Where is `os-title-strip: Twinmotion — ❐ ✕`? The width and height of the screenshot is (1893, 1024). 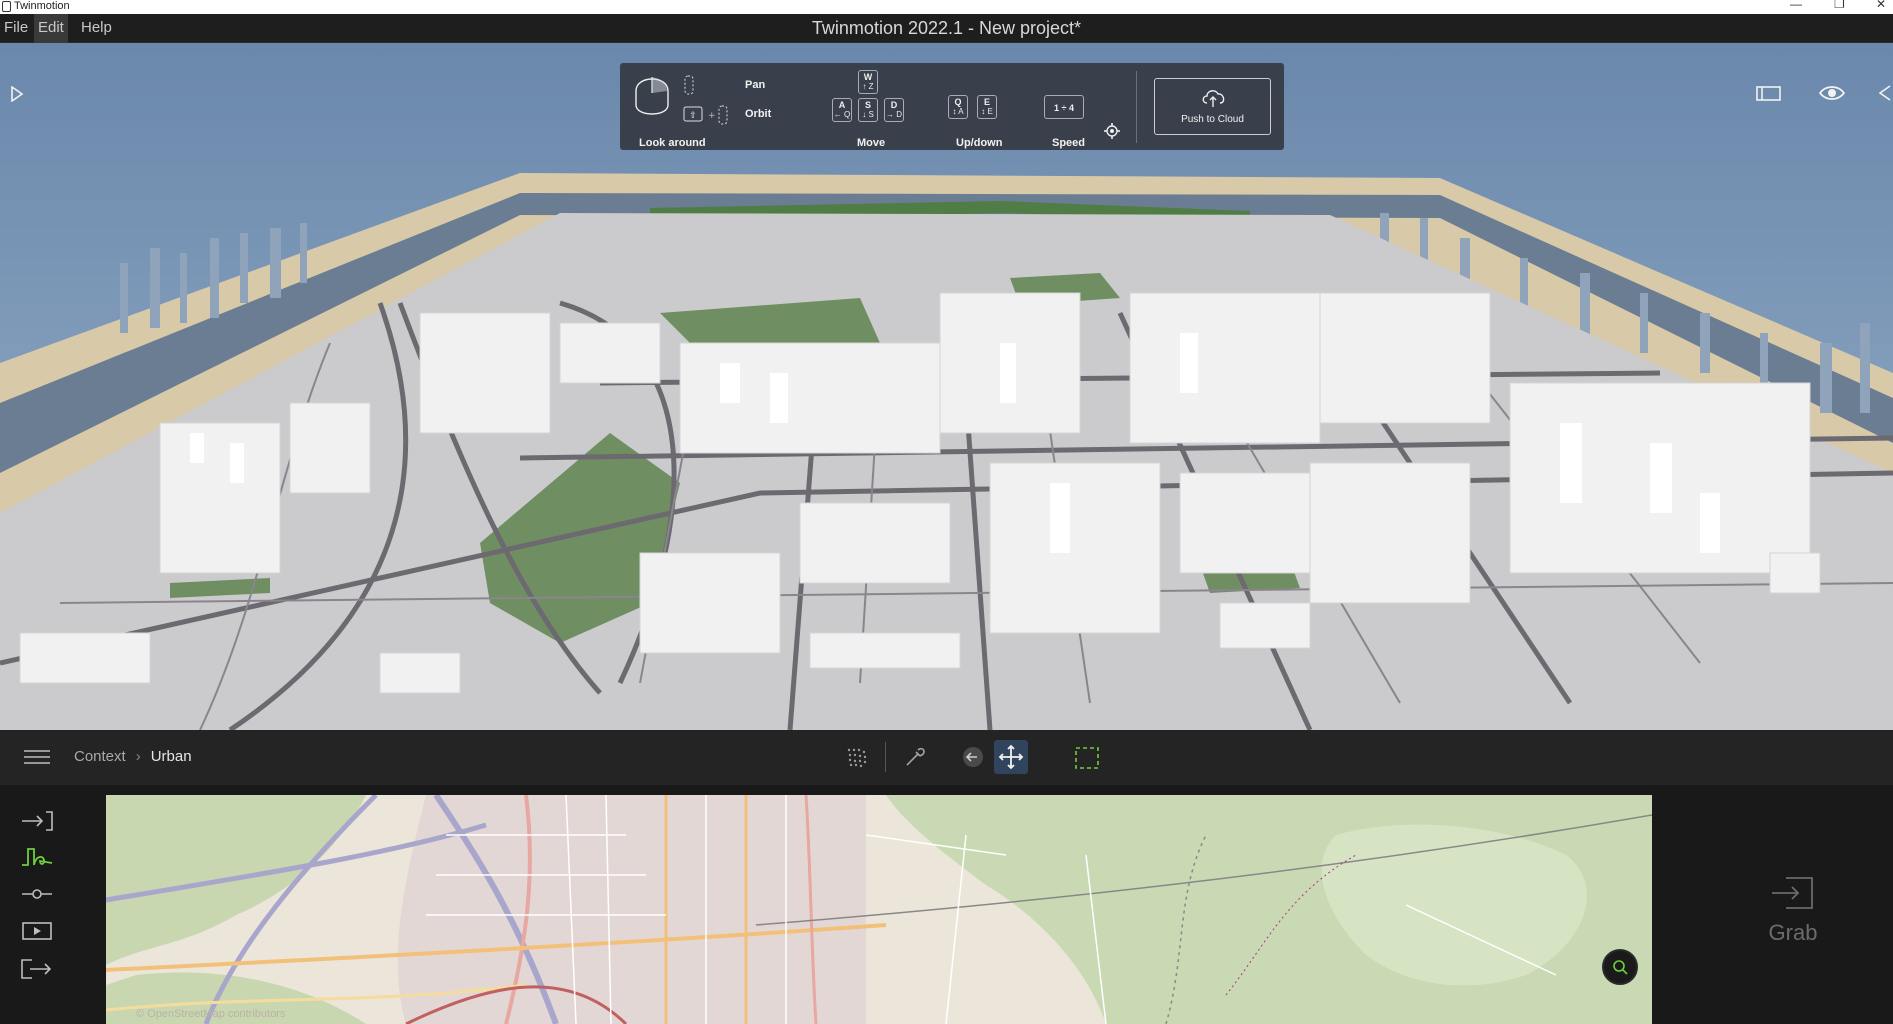
os-title-strip: Twinmotion — ❐ ✕ is located at coordinates (946, 7).